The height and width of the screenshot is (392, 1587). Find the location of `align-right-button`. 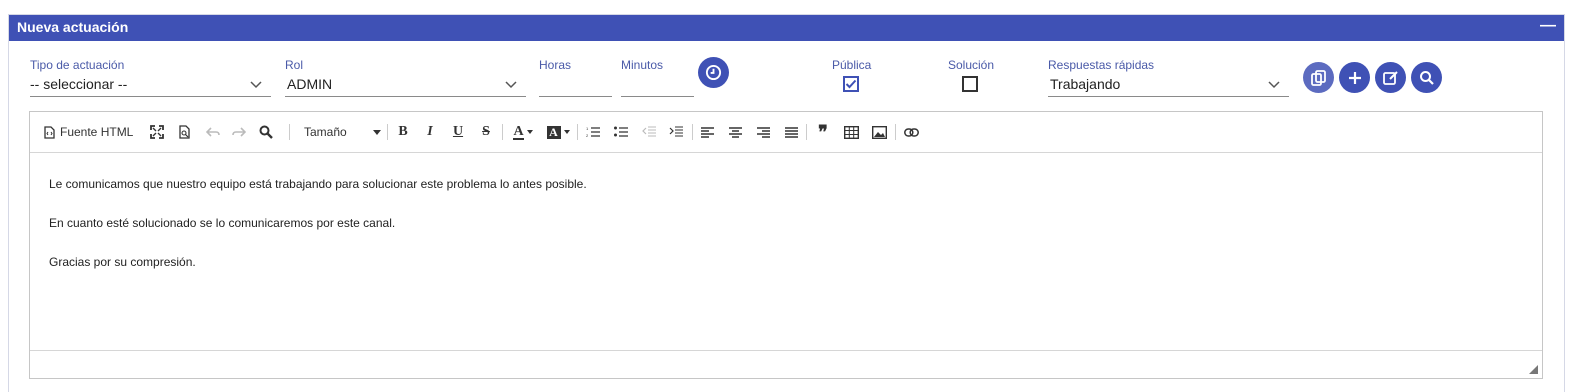

align-right-button is located at coordinates (763, 132).